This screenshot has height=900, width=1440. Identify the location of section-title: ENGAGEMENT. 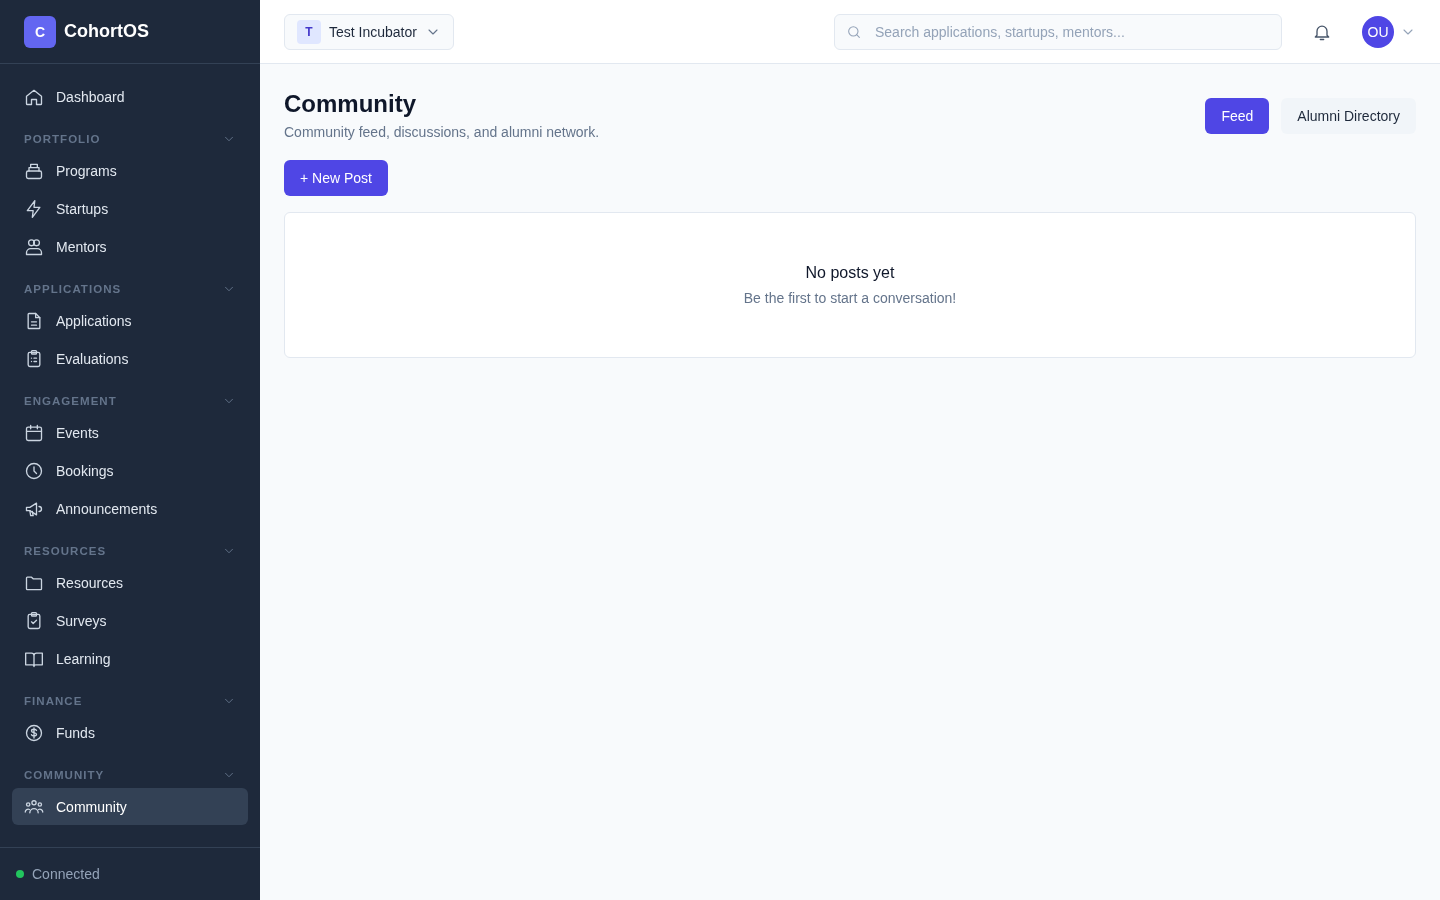
(70, 401).